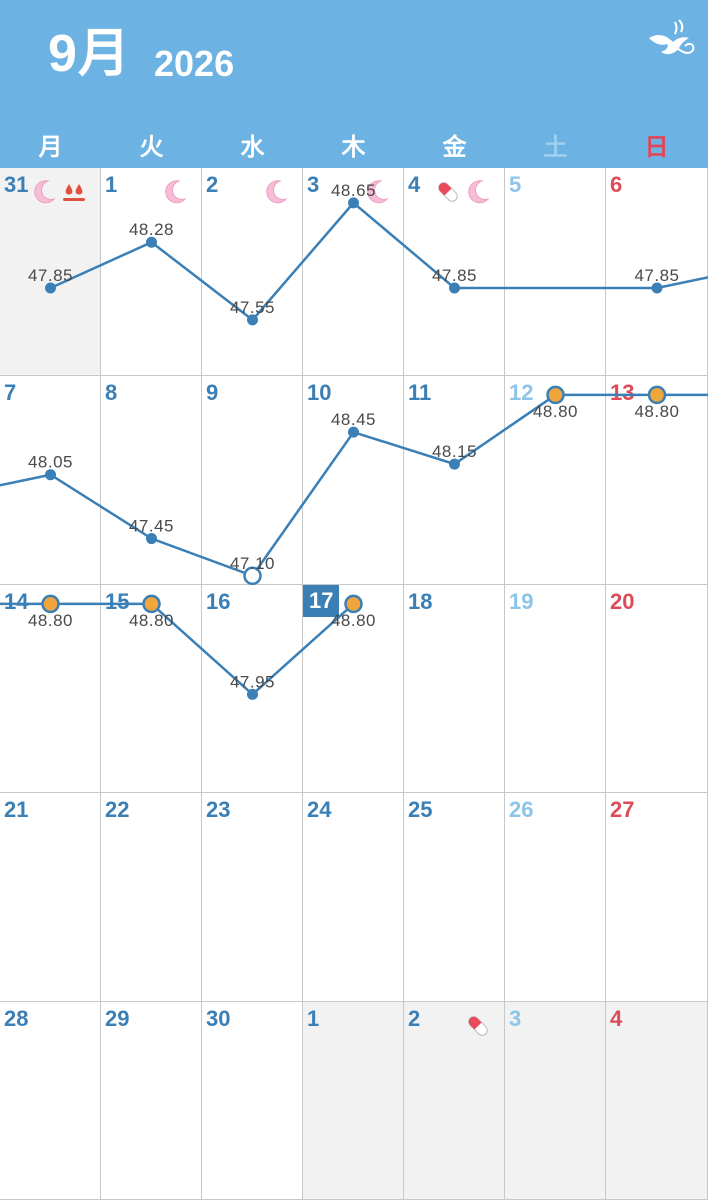 This screenshot has height=1200, width=708. I want to click on day-number: 29, so click(117, 1018).